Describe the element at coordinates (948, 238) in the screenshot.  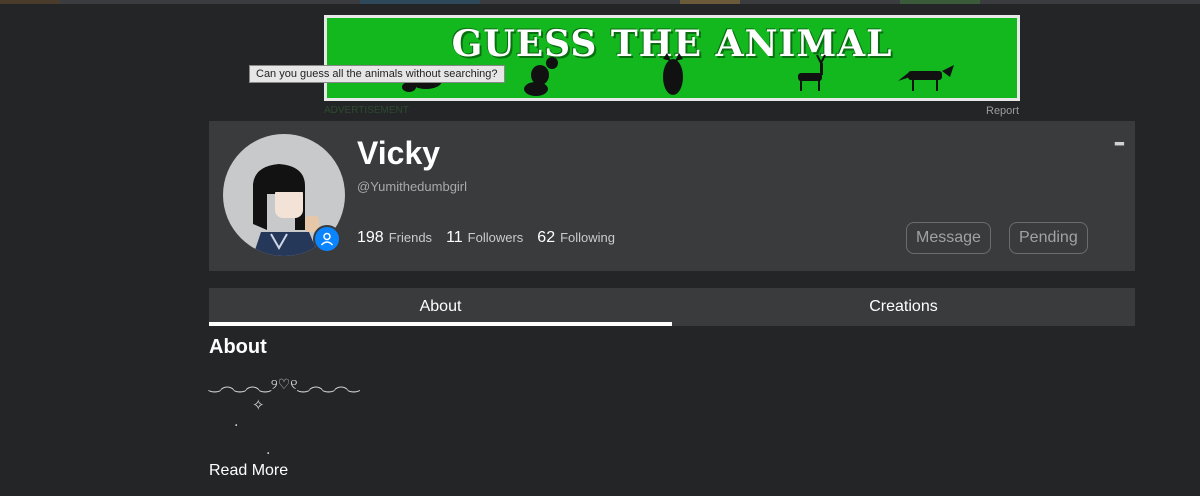
I see `message-button: Message` at that location.